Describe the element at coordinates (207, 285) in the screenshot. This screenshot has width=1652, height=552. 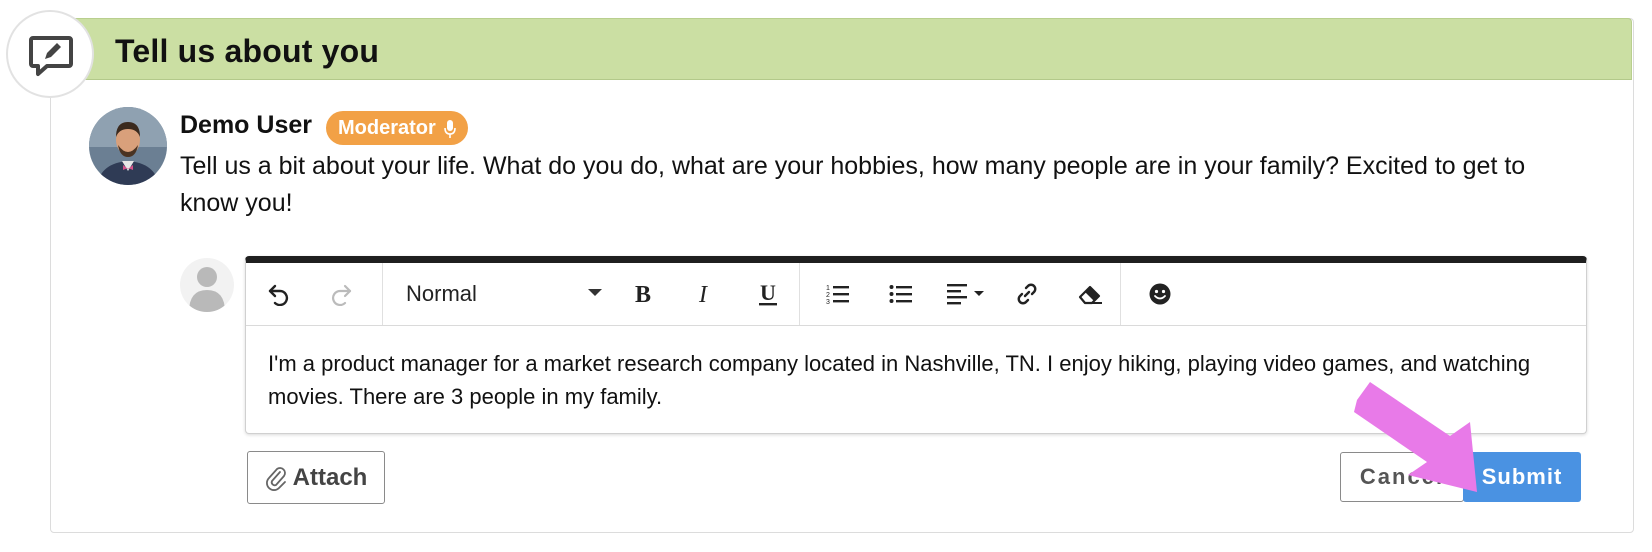
I see `current-user-avatar` at that location.